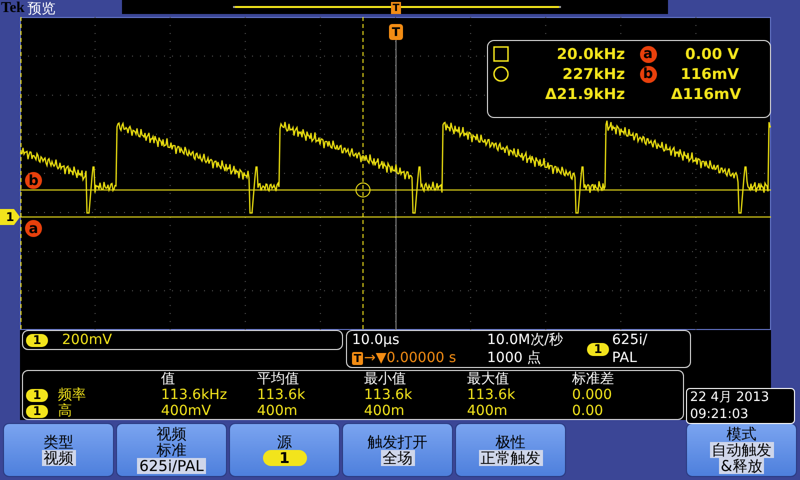 The width and height of the screenshot is (800, 480). I want to click on table-cell-text: 113.6kHz, so click(194, 395).